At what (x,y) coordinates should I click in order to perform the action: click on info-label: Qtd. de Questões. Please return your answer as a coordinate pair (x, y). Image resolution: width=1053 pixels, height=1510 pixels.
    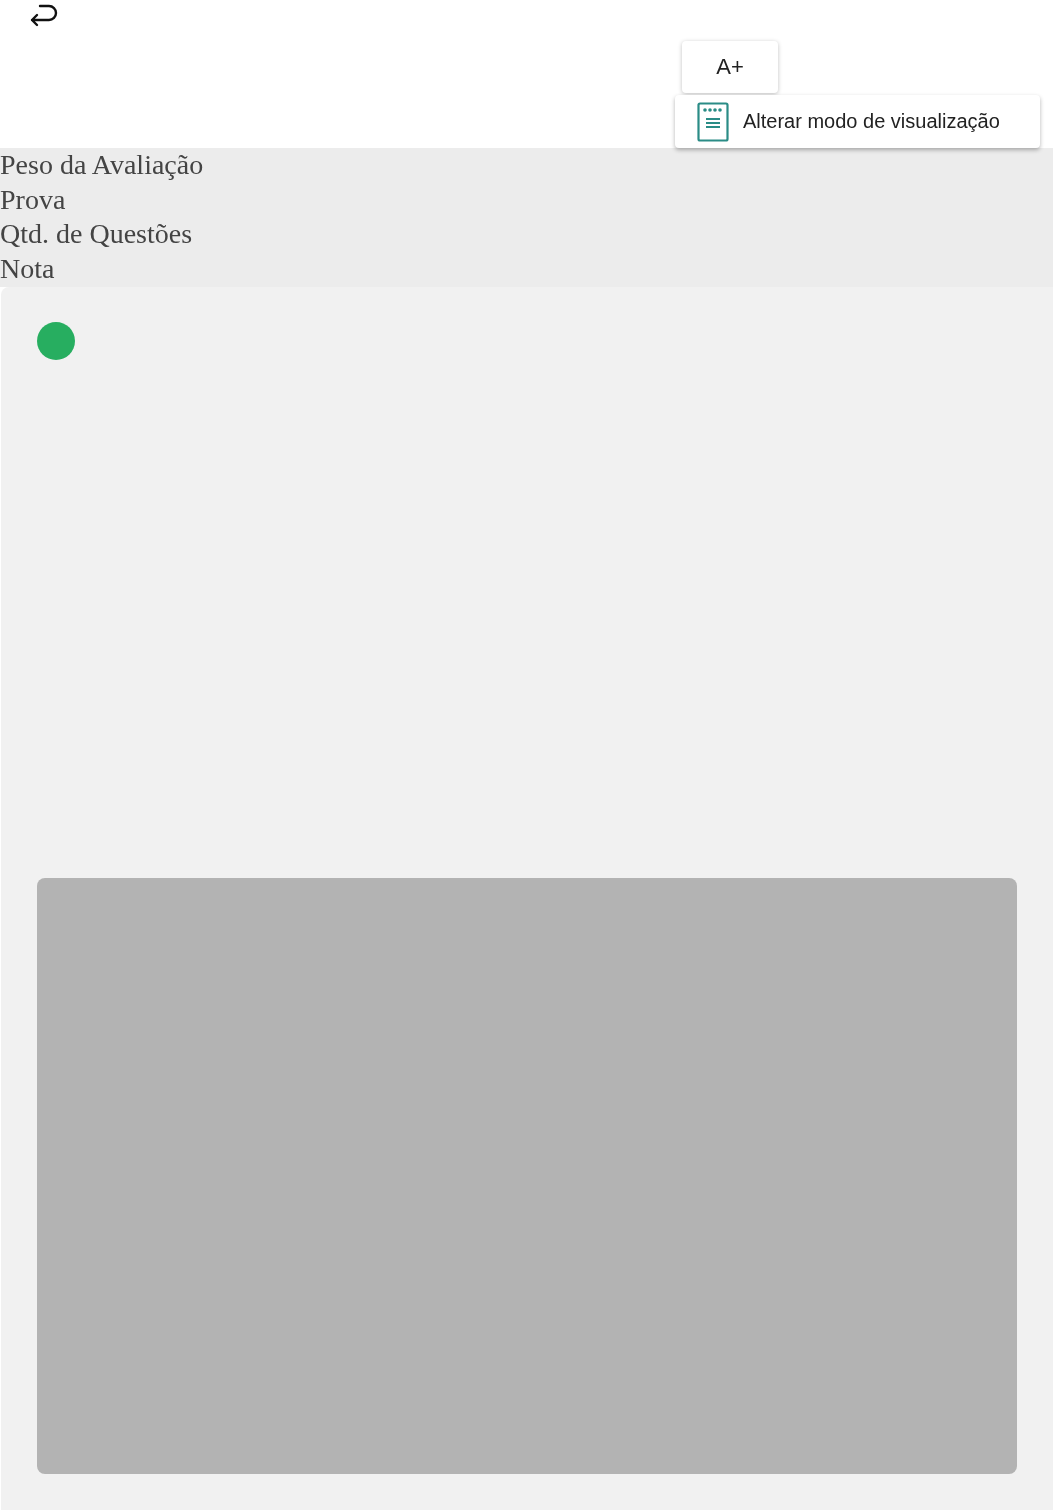
    Looking at the image, I should click on (97, 234).